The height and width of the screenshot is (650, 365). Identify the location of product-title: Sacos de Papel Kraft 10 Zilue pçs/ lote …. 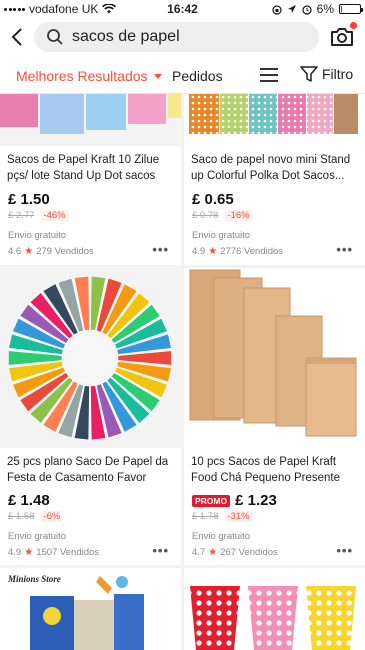
(83, 168).